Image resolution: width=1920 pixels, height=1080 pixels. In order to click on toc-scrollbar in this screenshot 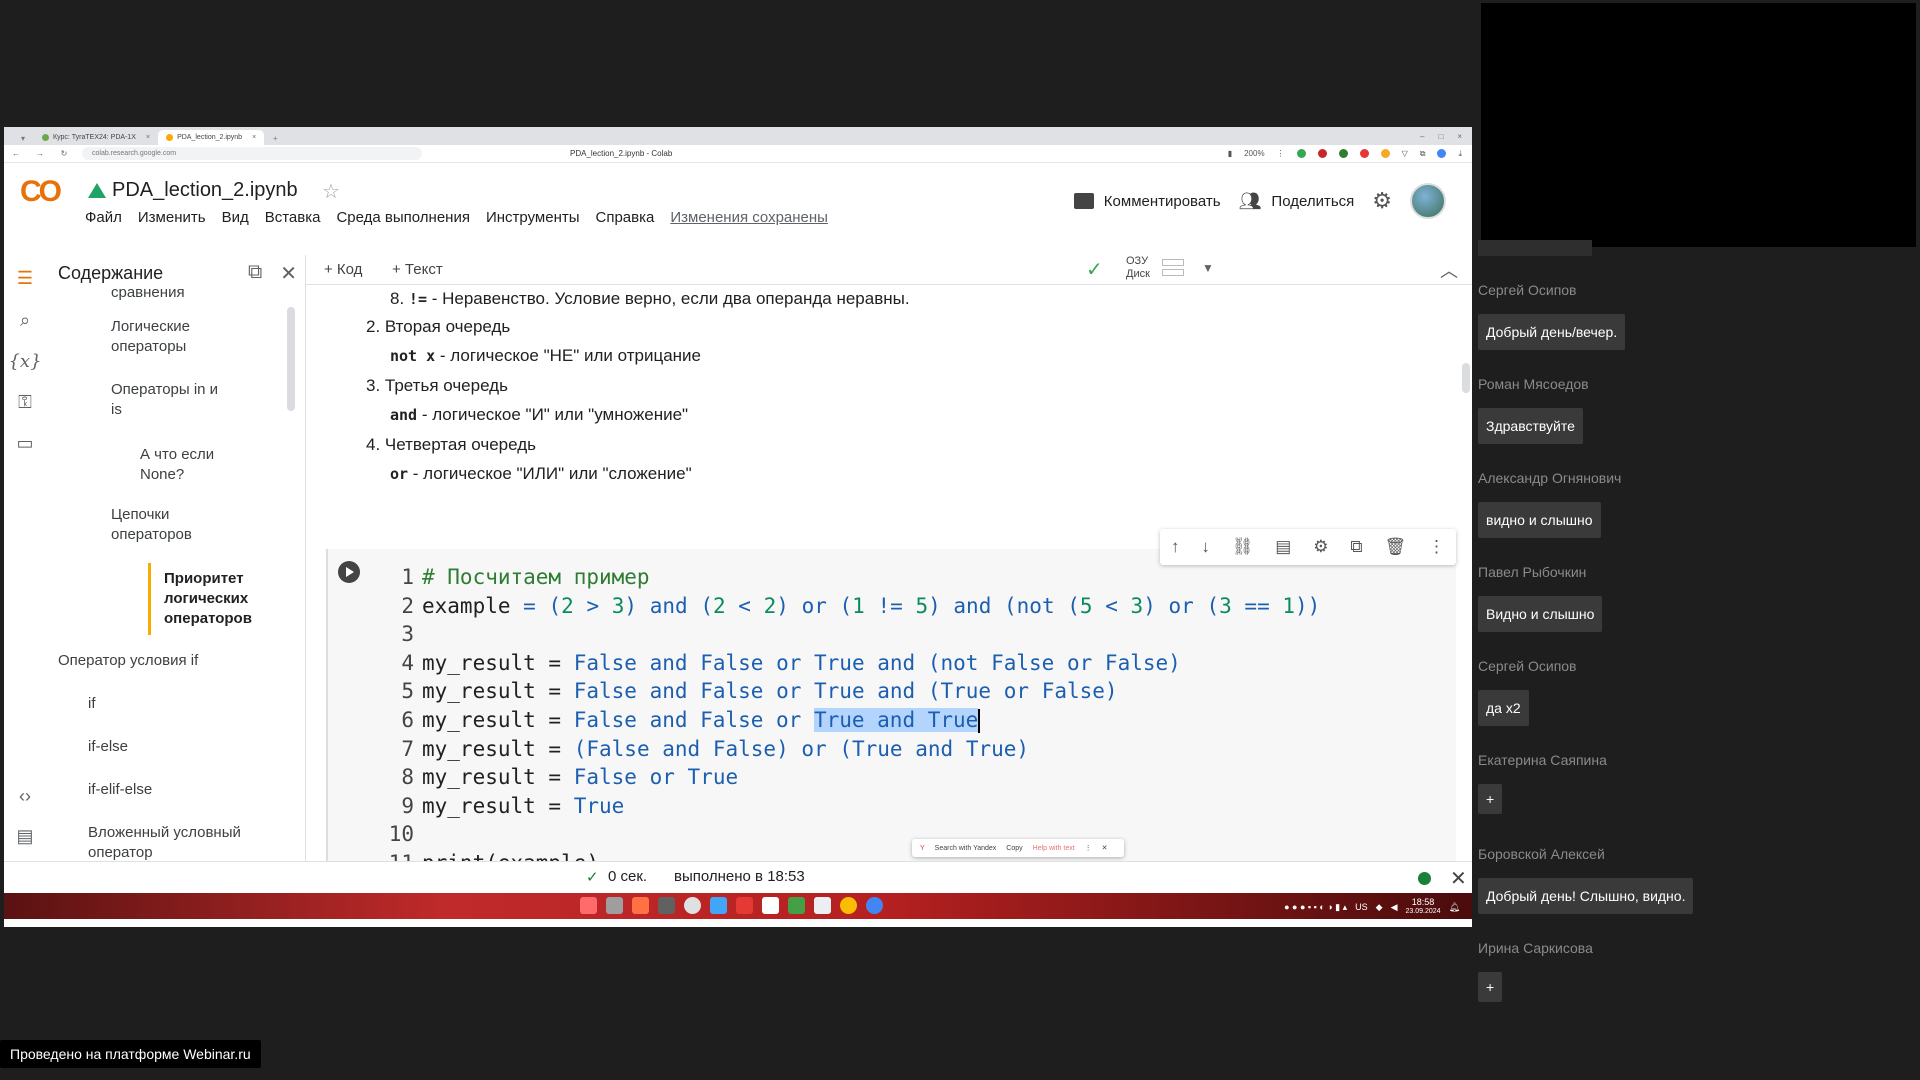, I will do `click(291, 359)`.